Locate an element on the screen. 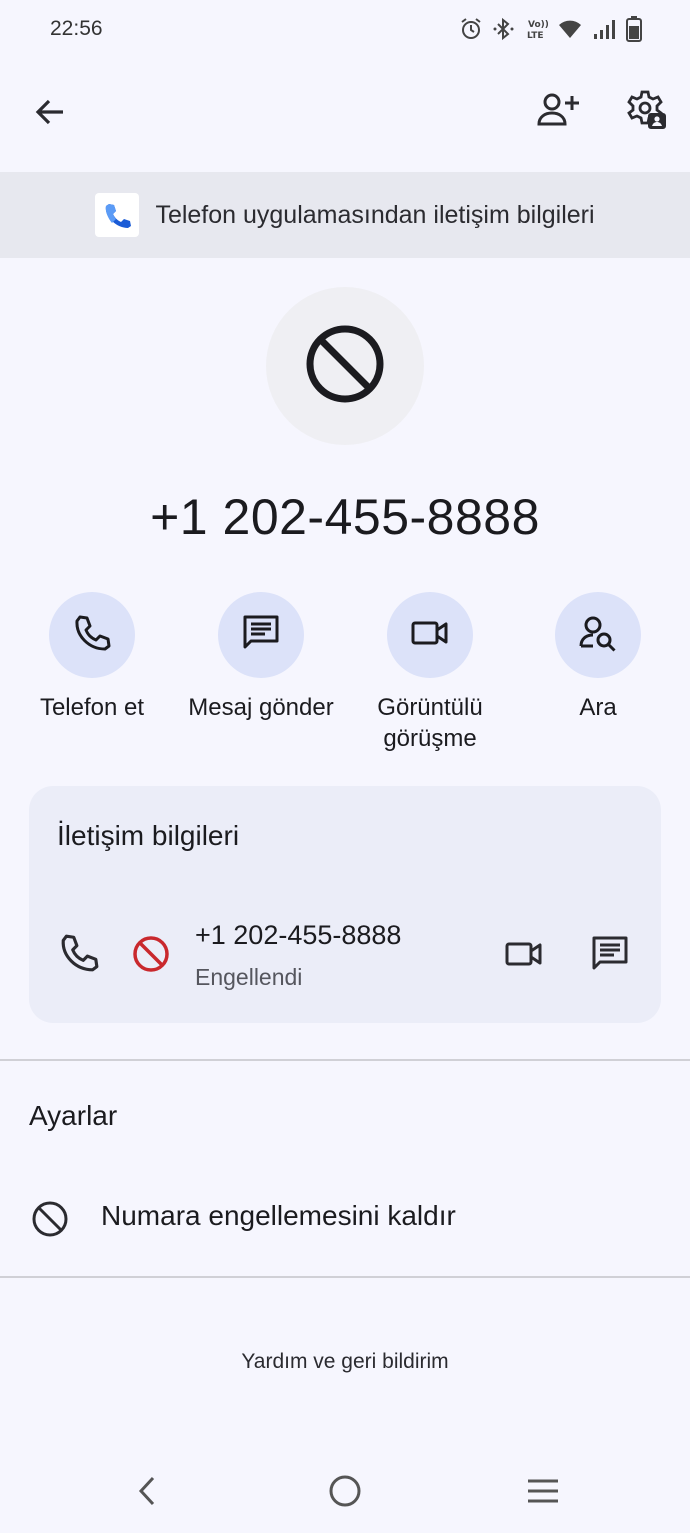  unblock-number-row: Numara engellemesini kaldır is located at coordinates (345, 1218).